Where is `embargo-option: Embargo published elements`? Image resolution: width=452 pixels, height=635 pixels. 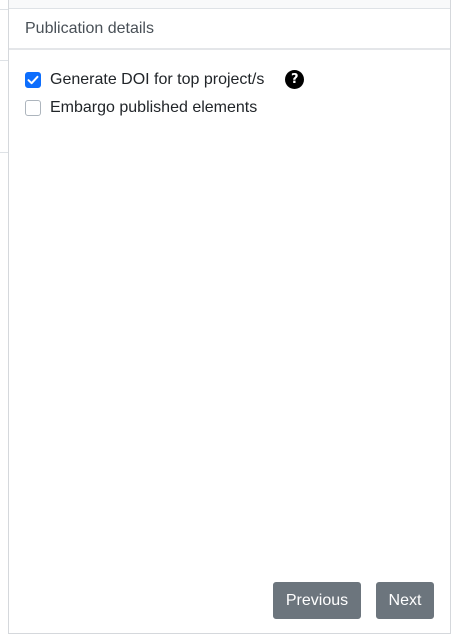 embargo-option: Embargo published elements is located at coordinates (141, 108).